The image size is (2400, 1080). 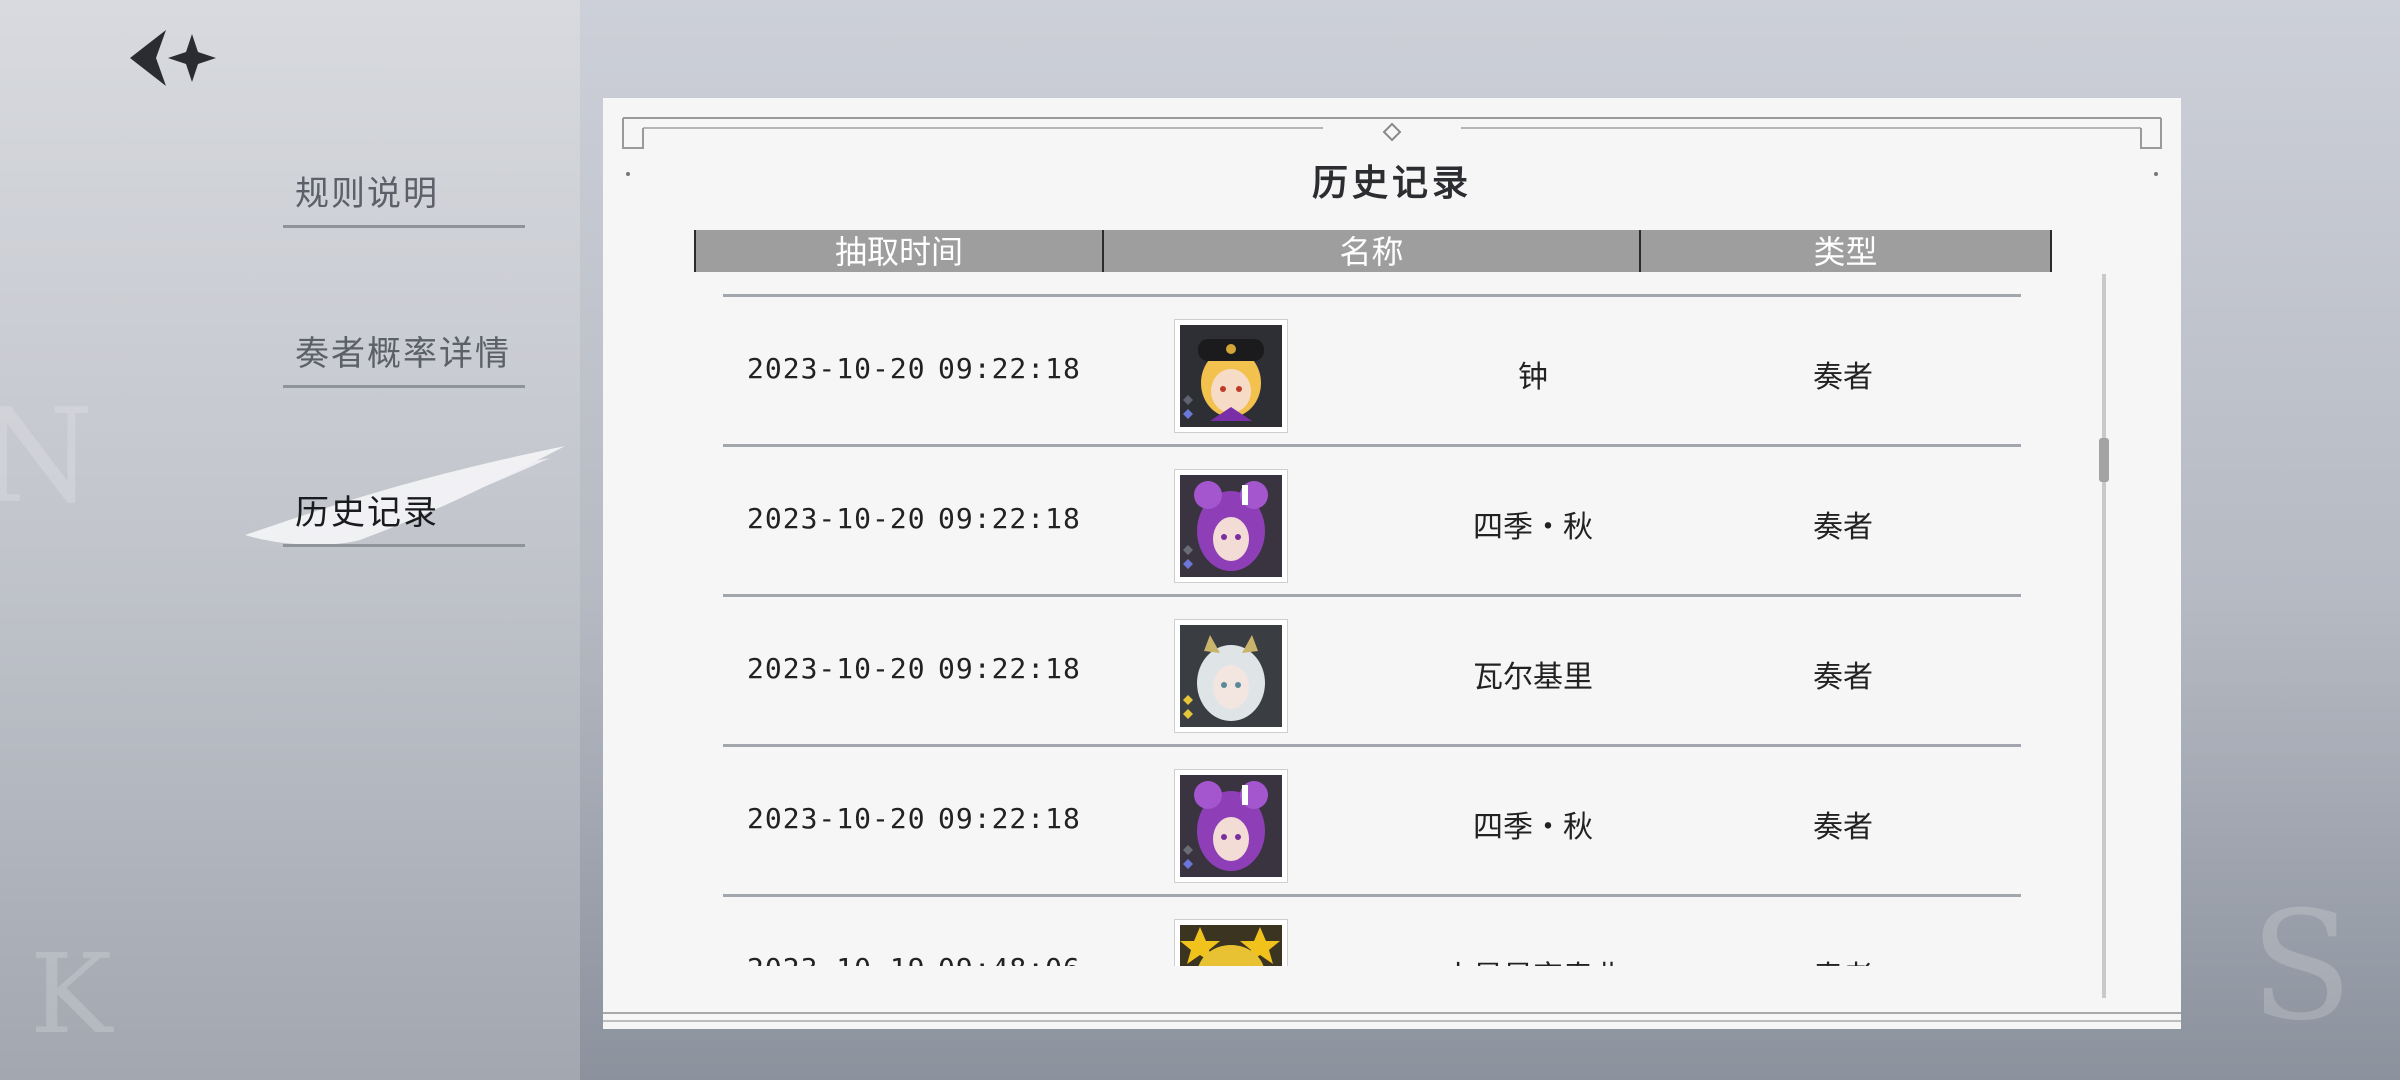 I want to click on column-header-name: 名称, so click(x=1372, y=251).